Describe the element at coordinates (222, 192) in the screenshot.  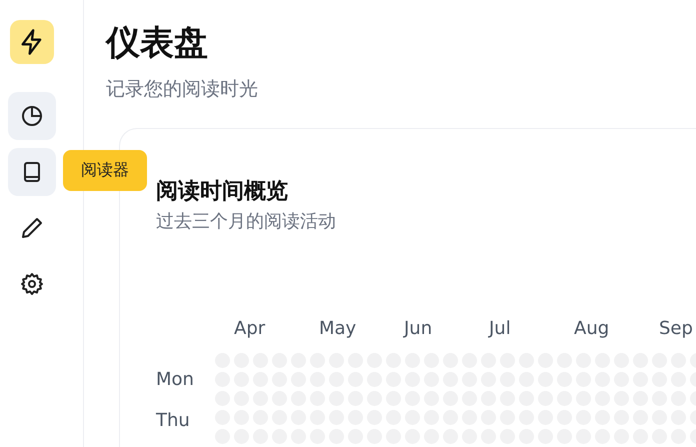
I see `card-title: 阅读时间概览` at that location.